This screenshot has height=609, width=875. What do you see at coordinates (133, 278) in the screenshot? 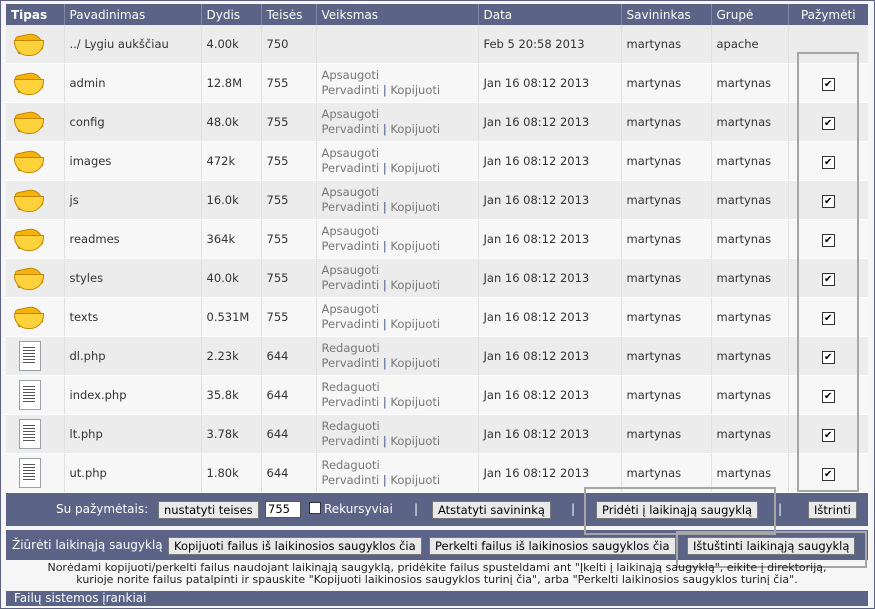
I see `name-cell: styles` at bounding box center [133, 278].